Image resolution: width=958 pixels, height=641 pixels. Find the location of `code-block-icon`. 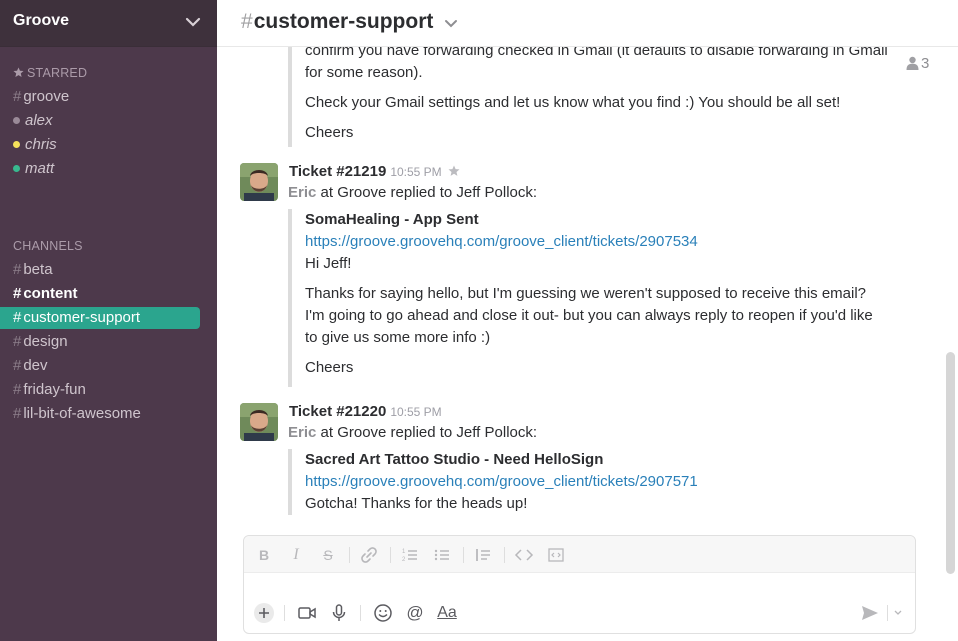

code-block-icon is located at coordinates (556, 555).